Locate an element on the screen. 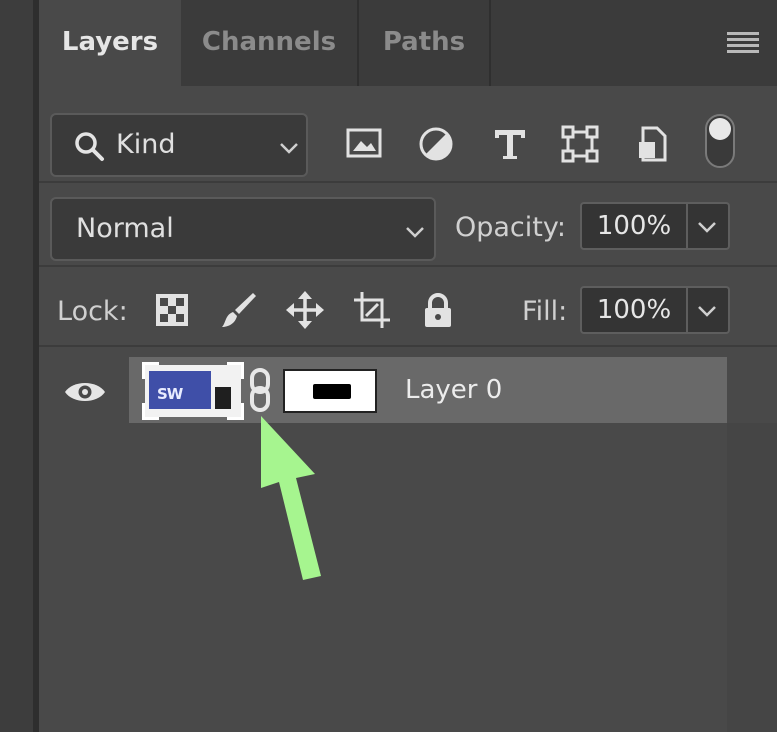 The image size is (777, 732). layer-mask-thumbnail is located at coordinates (330, 391).